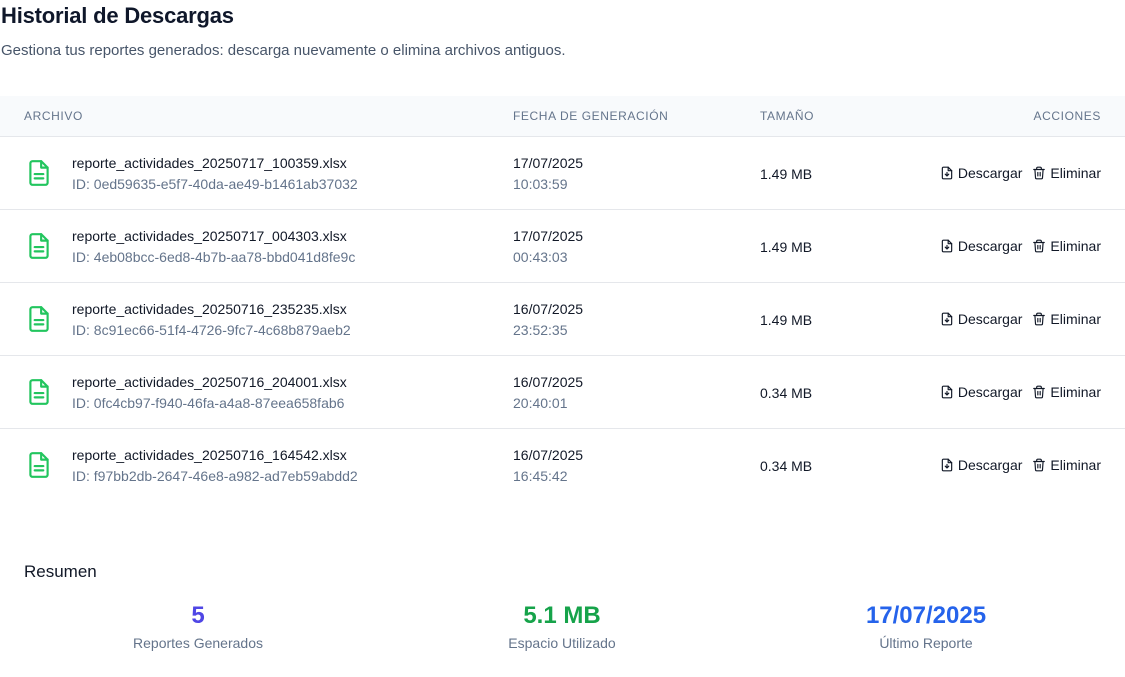 This screenshot has width=1125, height=677. What do you see at coordinates (591, 116) in the screenshot?
I see `column-header-date: FECHA DE GENERACIÓN` at bounding box center [591, 116].